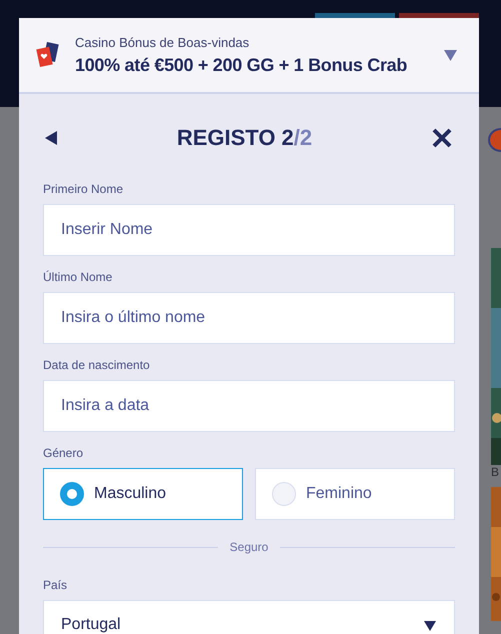 This screenshot has width=501, height=634. I want to click on gender-option: Masculino, so click(143, 494).